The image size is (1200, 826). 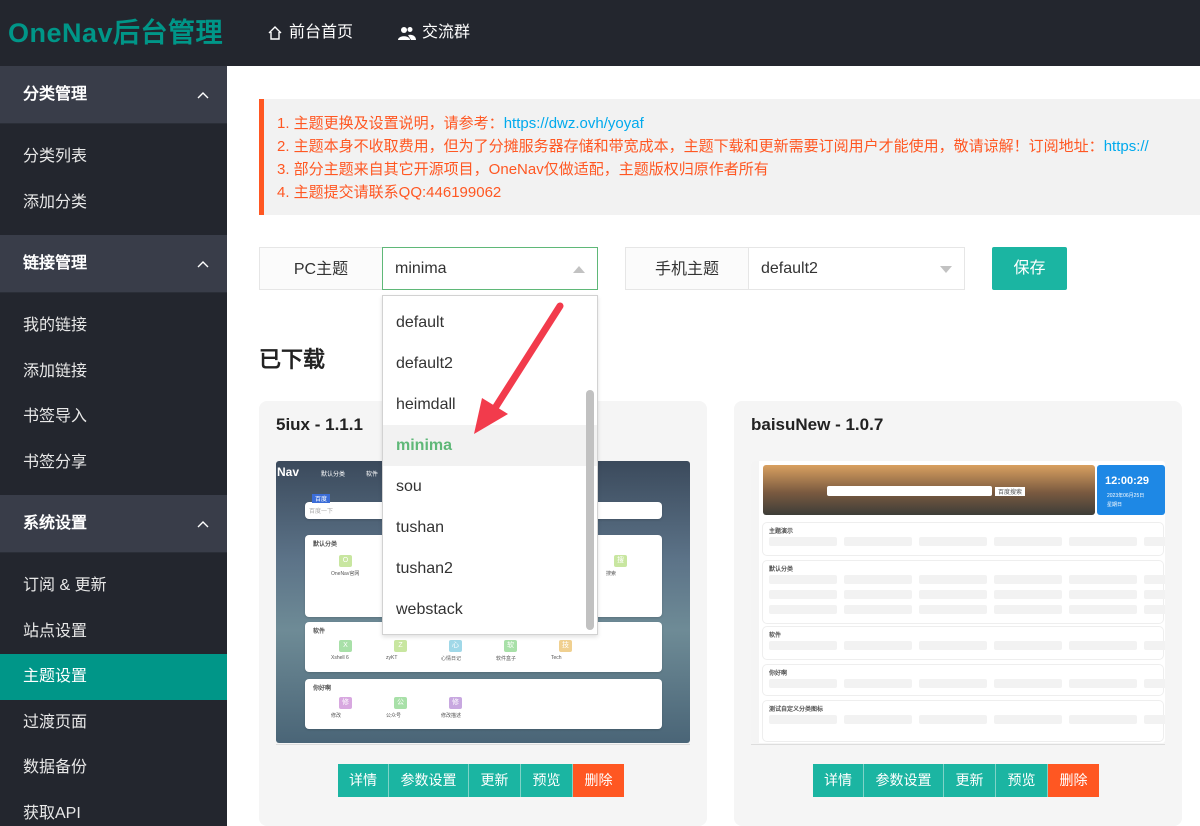 I want to click on pc-theme-label: PC主题, so click(x=321, y=268).